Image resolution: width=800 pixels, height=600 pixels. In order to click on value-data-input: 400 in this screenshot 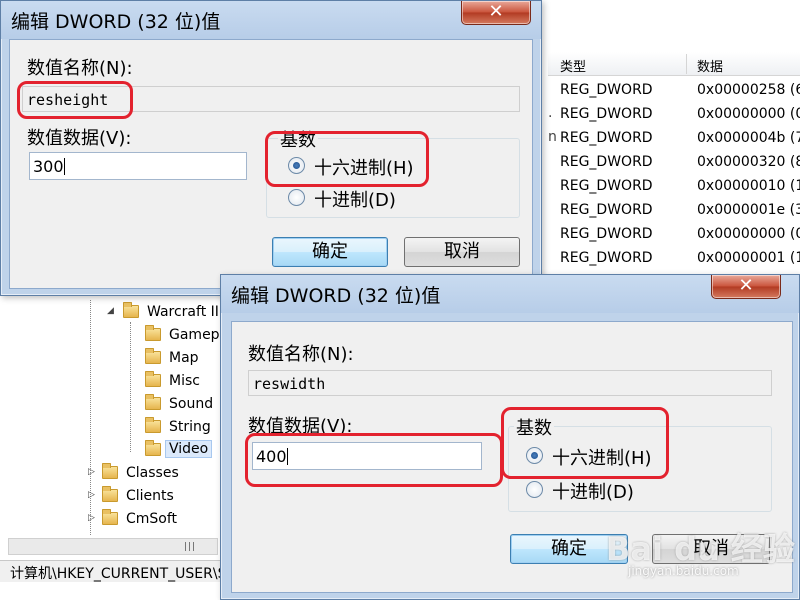, I will do `click(367, 456)`.